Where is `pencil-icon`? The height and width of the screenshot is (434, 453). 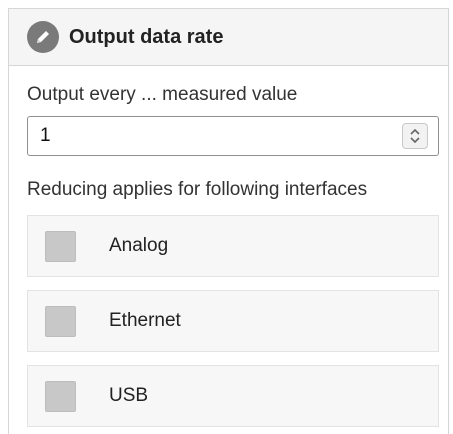 pencil-icon is located at coordinates (43, 37).